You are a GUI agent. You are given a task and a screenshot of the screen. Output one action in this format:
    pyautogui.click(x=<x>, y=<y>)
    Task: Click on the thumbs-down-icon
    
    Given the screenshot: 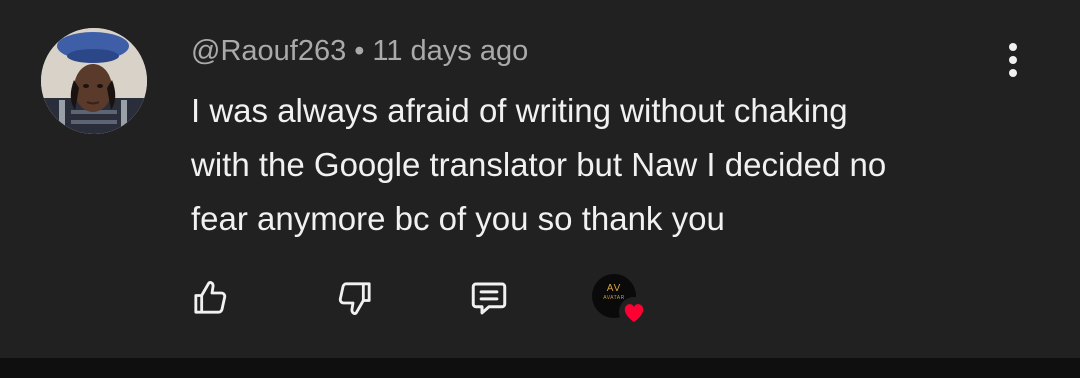 What is the action you would take?
    pyautogui.click(x=354, y=298)
    